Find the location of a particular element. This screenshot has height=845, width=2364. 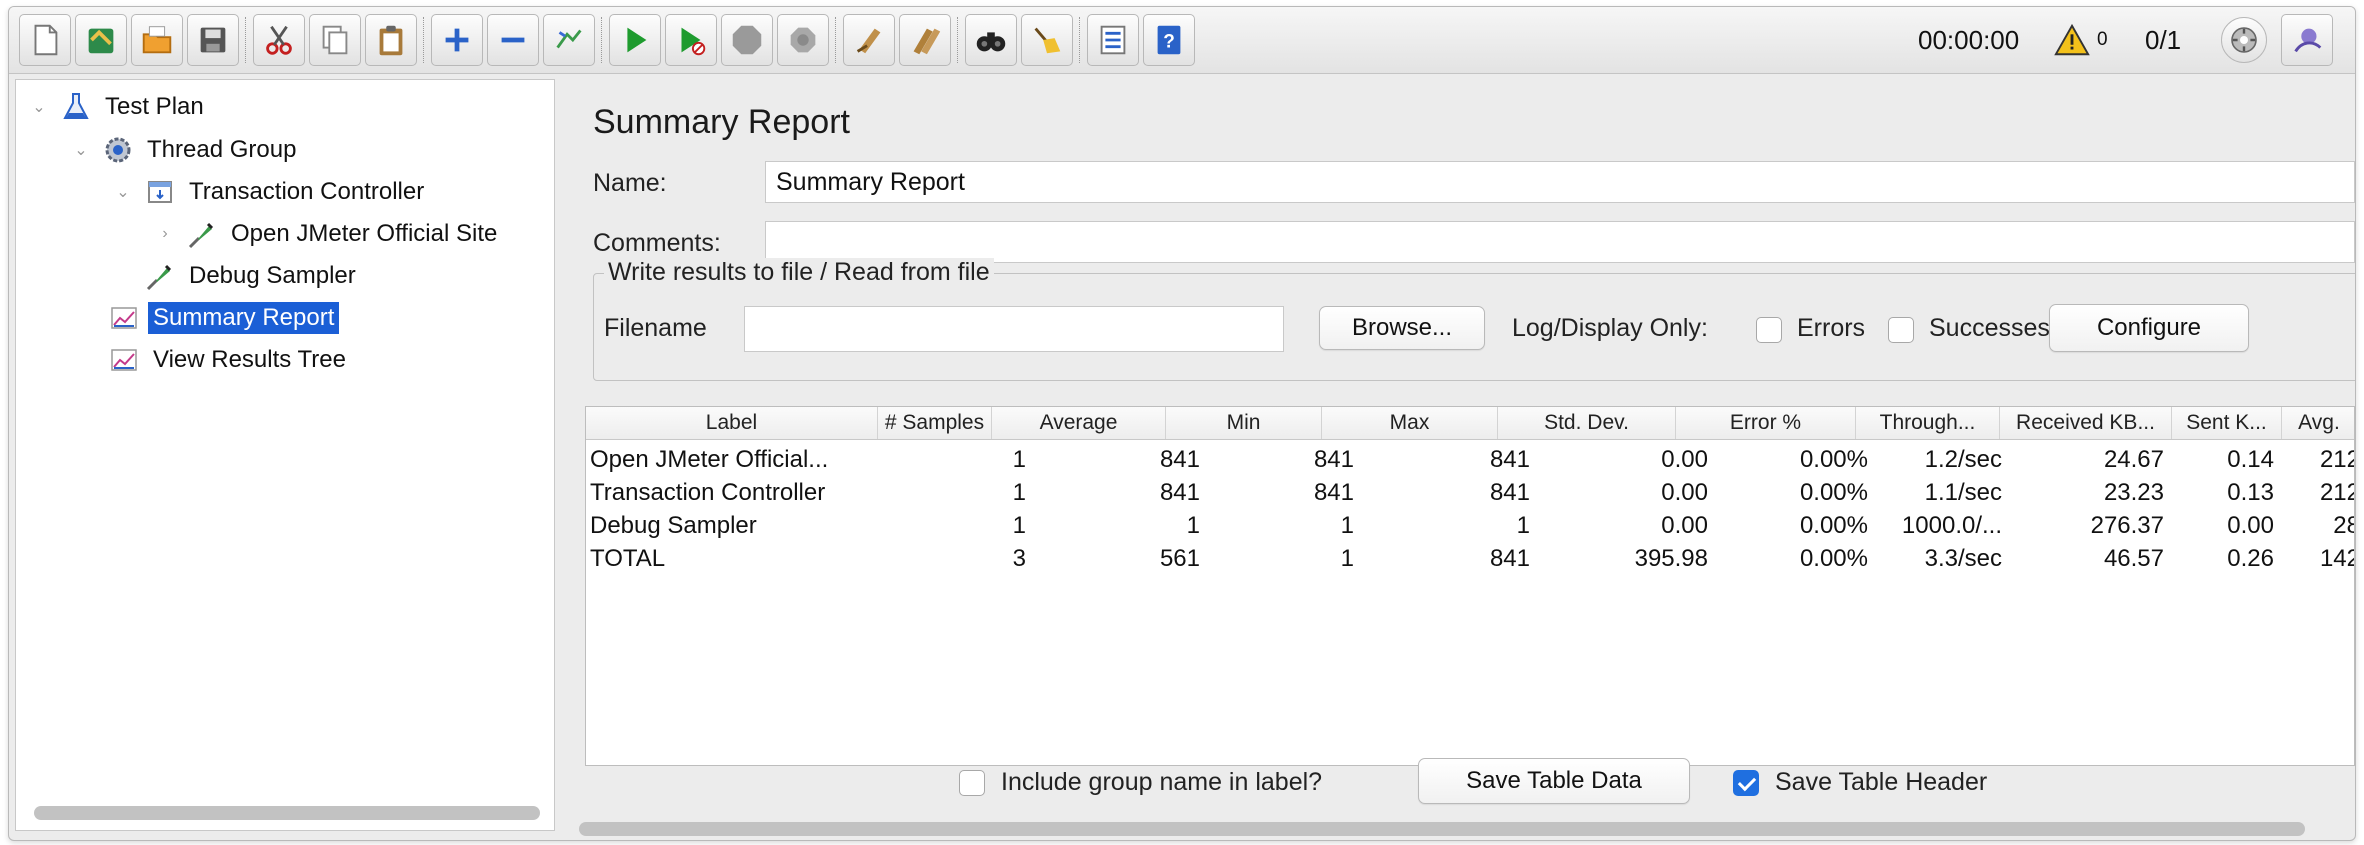

chevron-right-icon: › is located at coordinates (165, 234).